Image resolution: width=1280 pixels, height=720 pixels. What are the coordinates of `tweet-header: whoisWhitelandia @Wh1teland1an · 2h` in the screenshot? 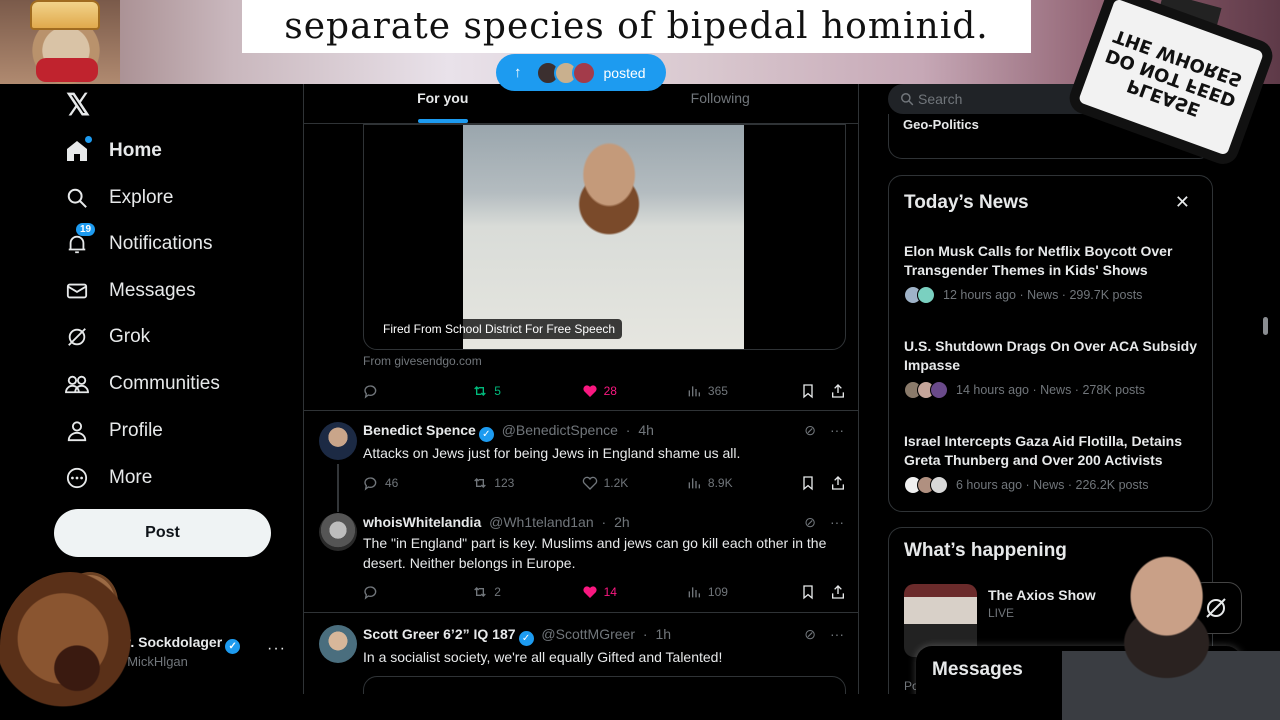 It's located at (496, 522).